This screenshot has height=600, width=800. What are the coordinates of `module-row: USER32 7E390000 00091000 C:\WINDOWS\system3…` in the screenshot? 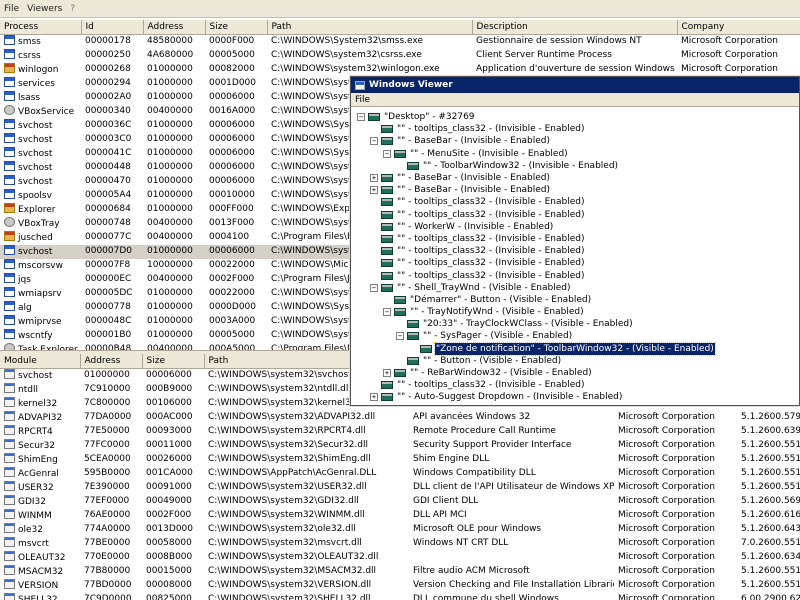 It's located at (400, 487).